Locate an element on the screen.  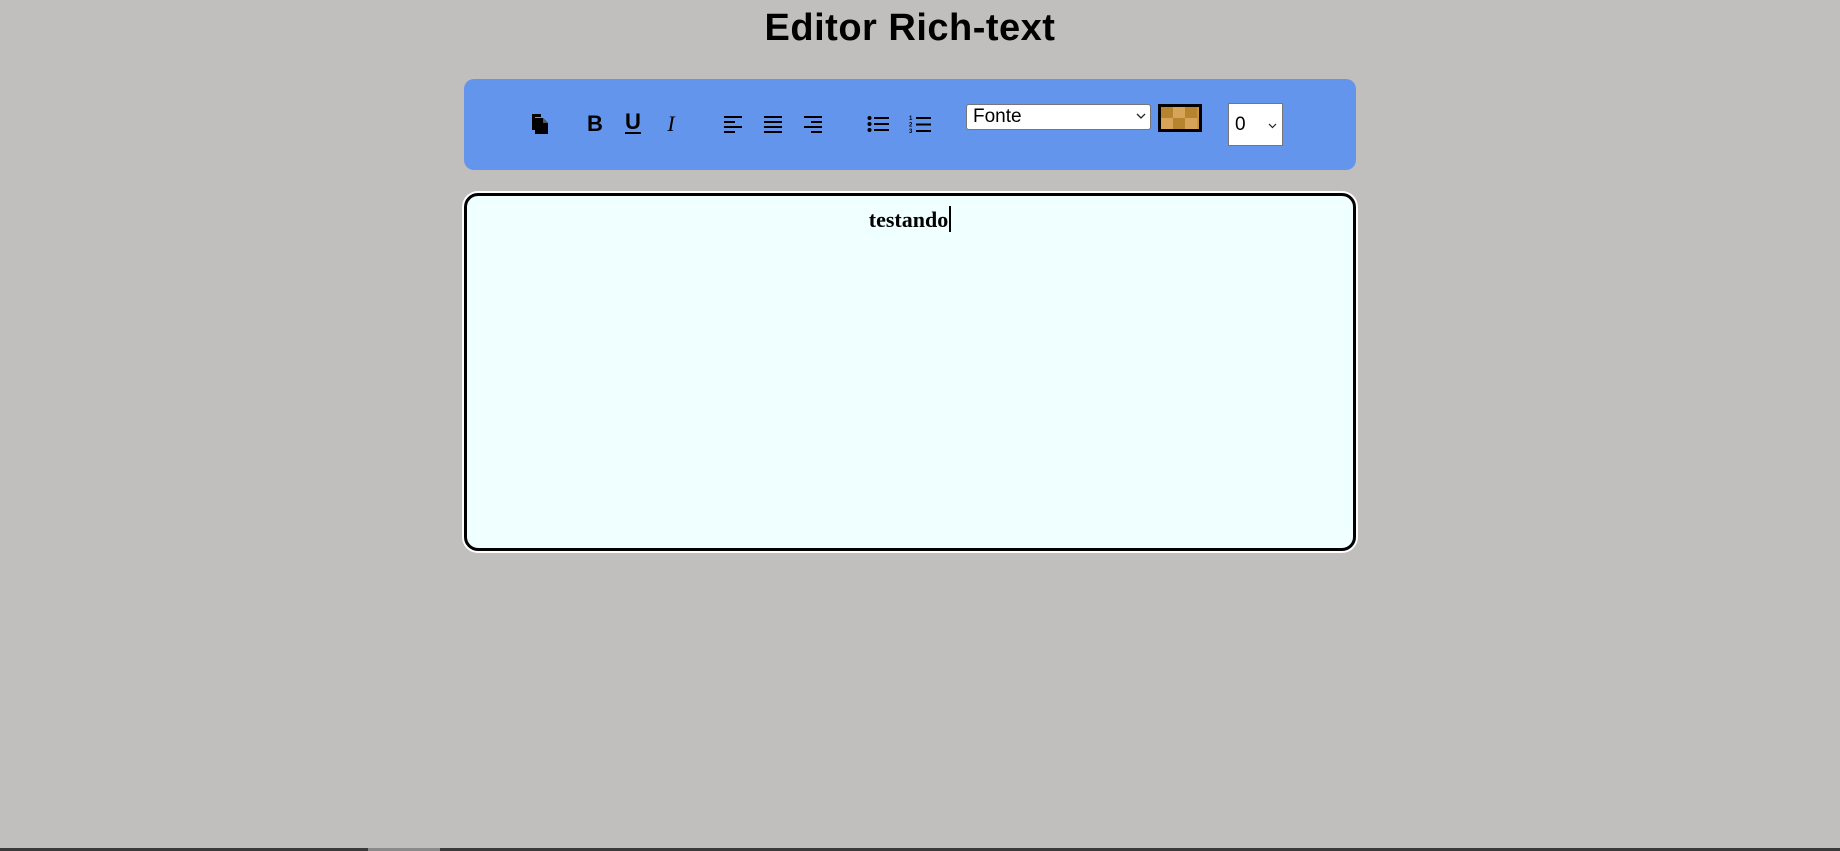
text-caret is located at coordinates (950, 219).